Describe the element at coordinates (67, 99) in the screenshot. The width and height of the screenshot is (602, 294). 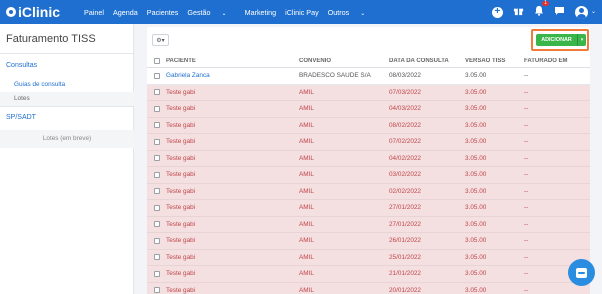
I see `sidebar-item-lotes: Lotes` at that location.